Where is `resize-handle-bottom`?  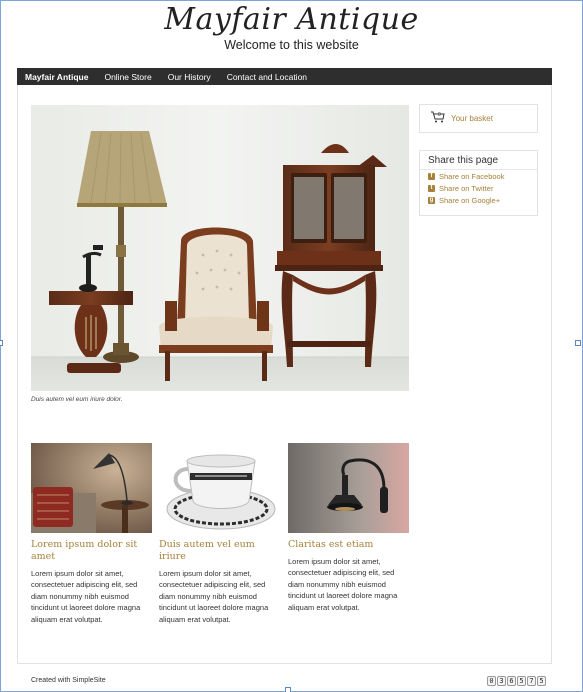 resize-handle-bottom is located at coordinates (288, 689).